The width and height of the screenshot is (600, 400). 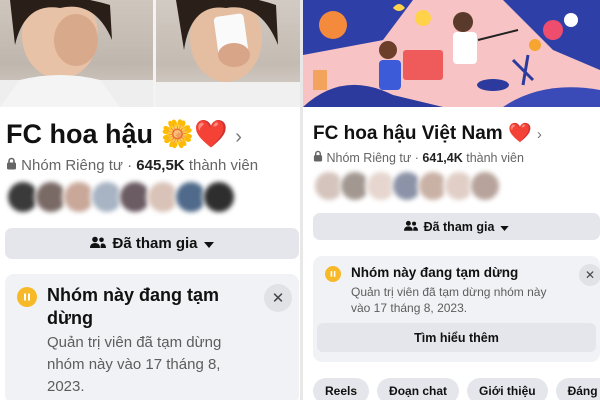 I want to click on title-emojis: ❤️, so click(x=519, y=133).